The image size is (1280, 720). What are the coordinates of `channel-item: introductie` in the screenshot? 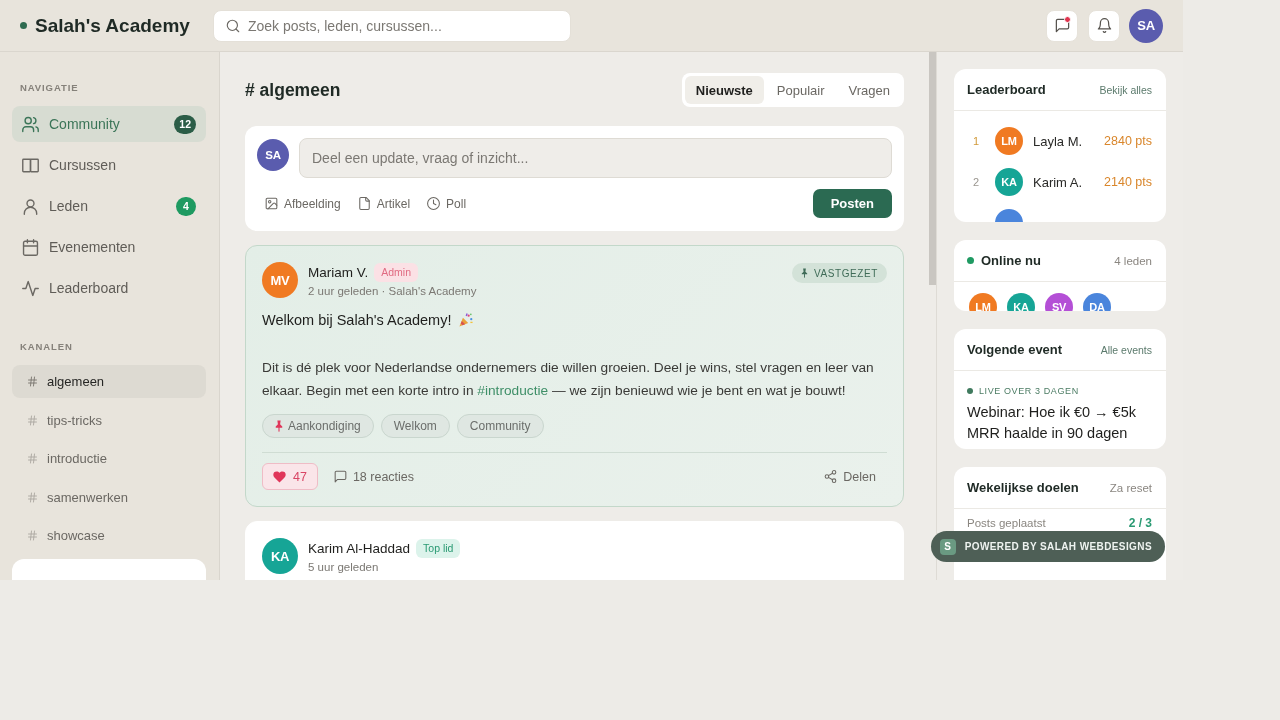 It's located at (109, 458).